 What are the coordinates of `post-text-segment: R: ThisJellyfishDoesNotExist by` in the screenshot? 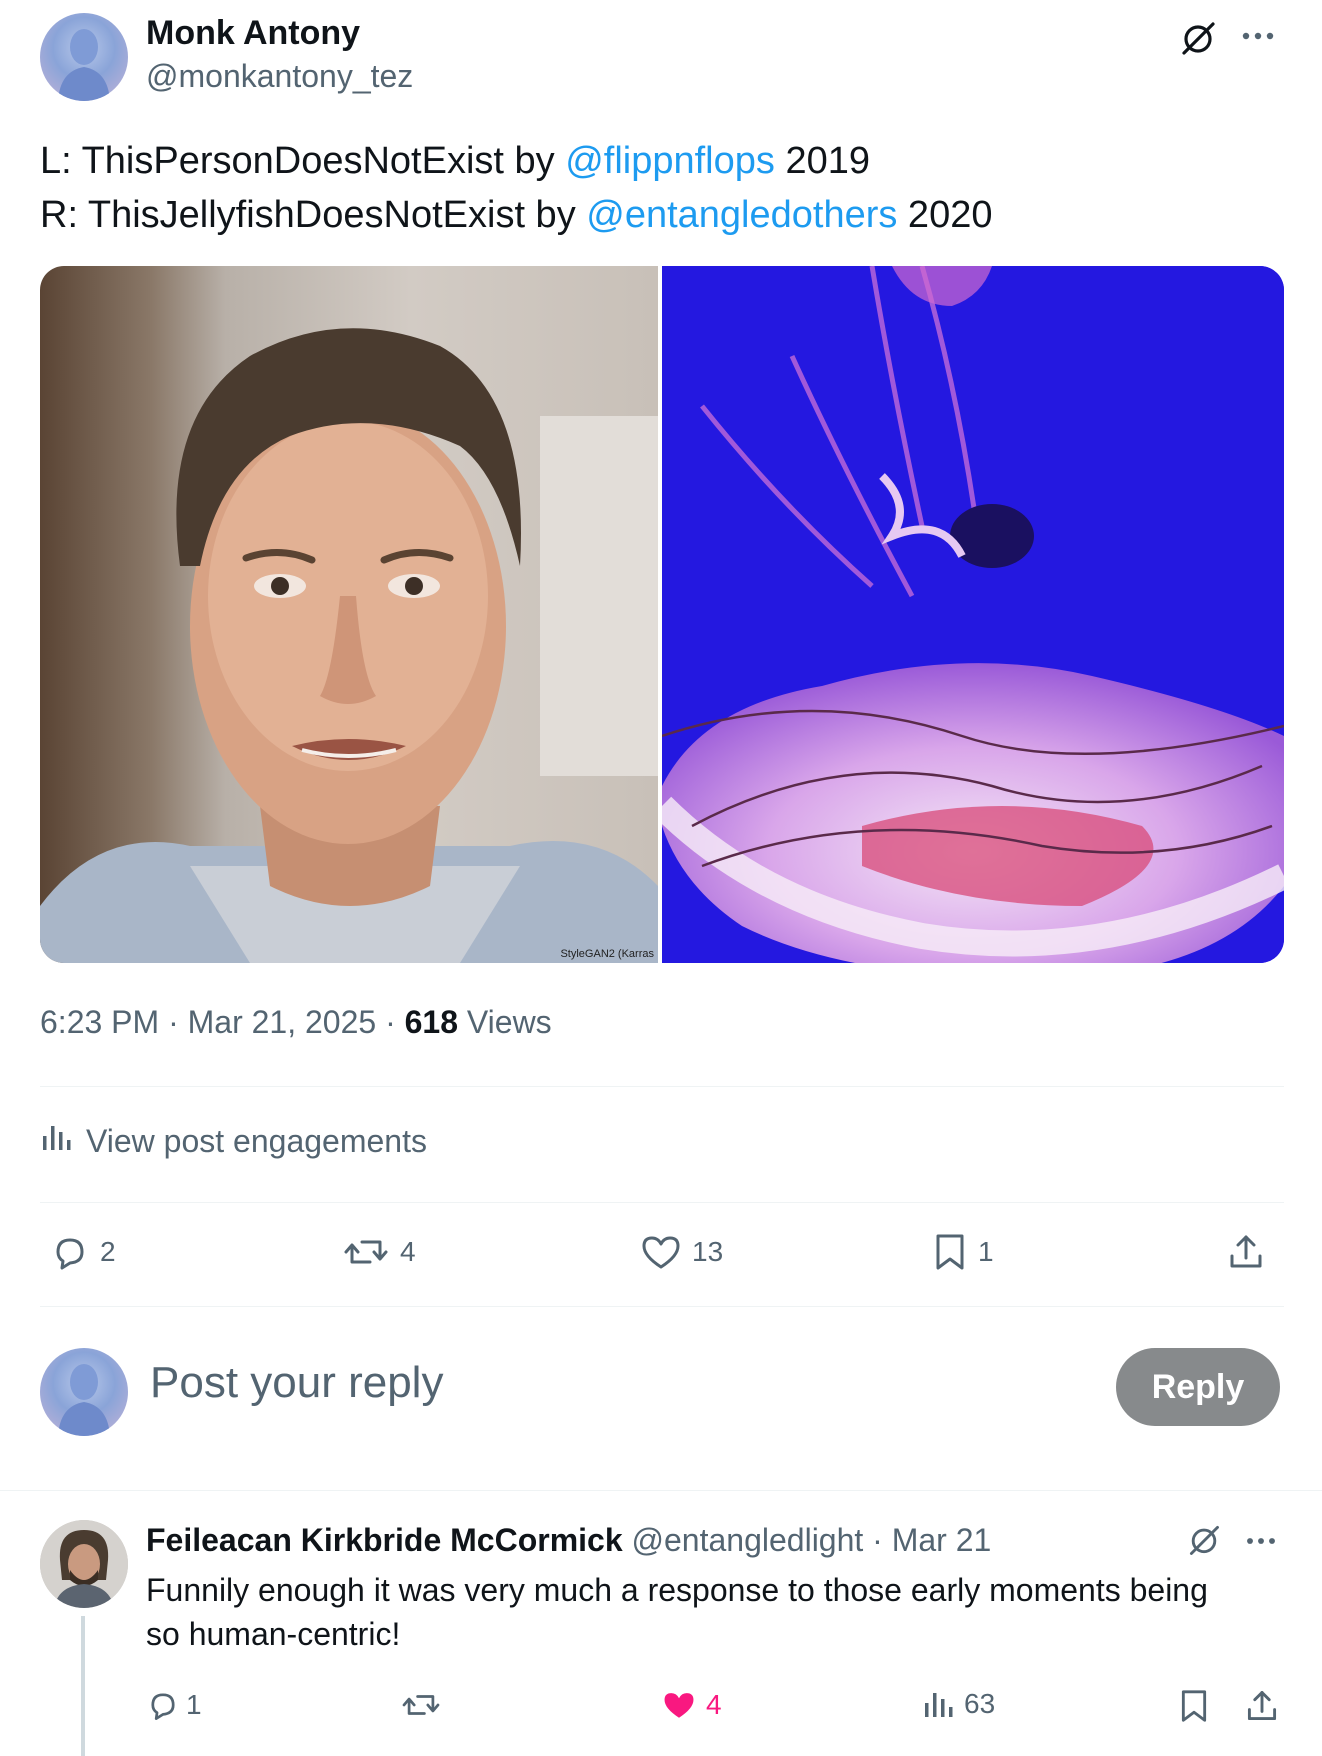 It's located at (313, 215).